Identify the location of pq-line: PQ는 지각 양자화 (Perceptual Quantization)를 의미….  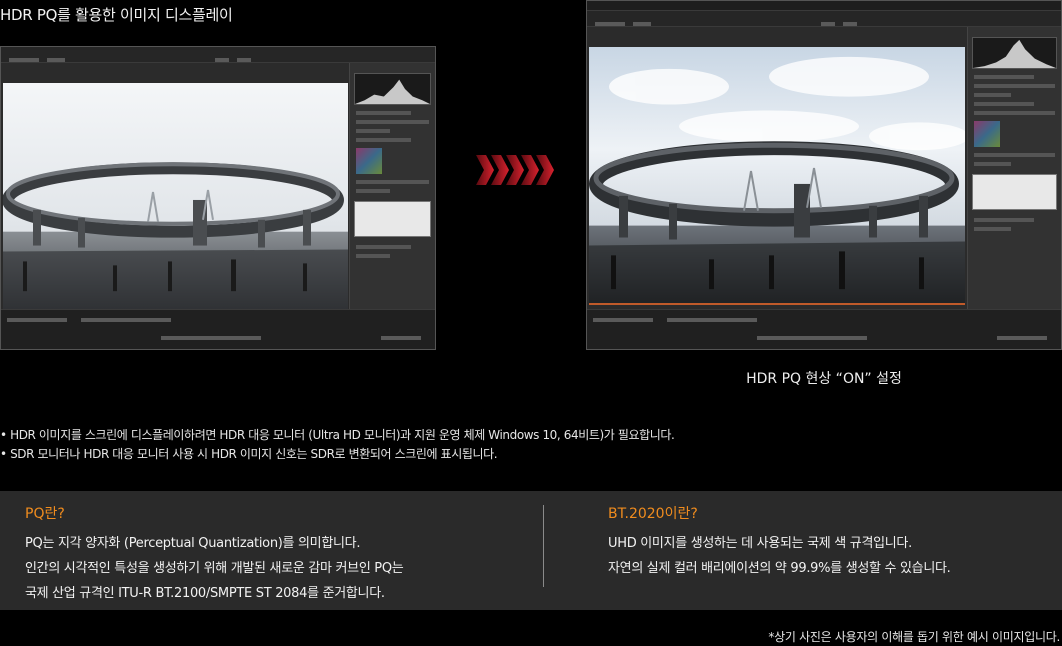
(193, 543).